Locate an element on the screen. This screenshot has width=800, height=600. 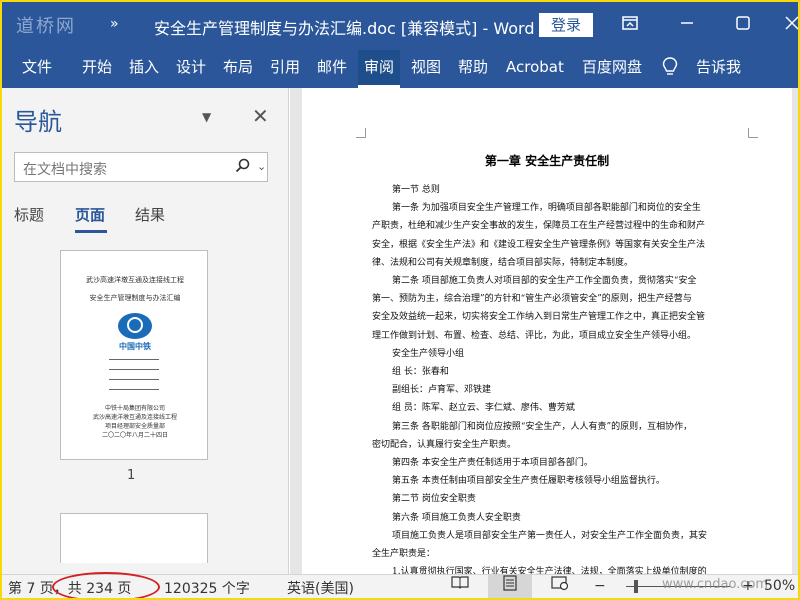
document-line: 项目施工负责人是项目部安全生产第一责任人，对安全生产工作全面负责，其安 is located at coordinates (550, 535).